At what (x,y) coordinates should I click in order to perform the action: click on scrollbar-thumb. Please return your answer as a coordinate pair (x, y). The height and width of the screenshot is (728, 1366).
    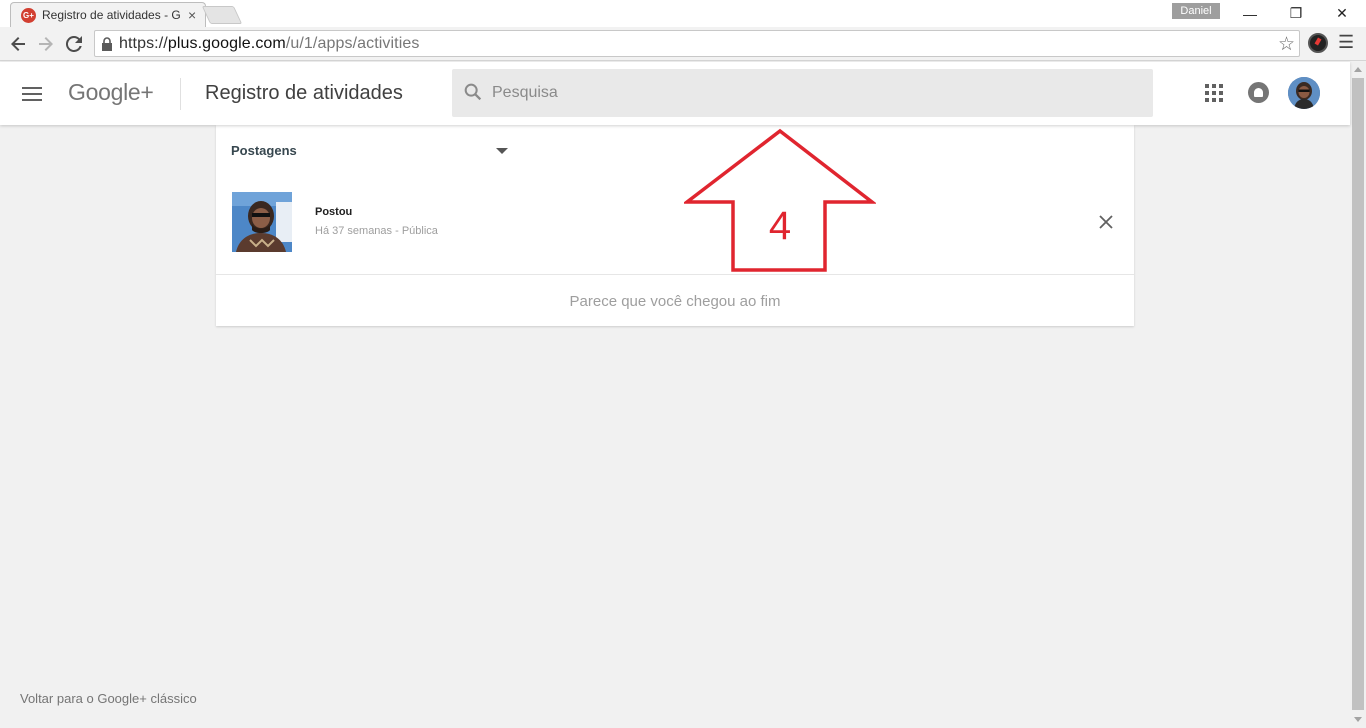
    Looking at the image, I should click on (1358, 394).